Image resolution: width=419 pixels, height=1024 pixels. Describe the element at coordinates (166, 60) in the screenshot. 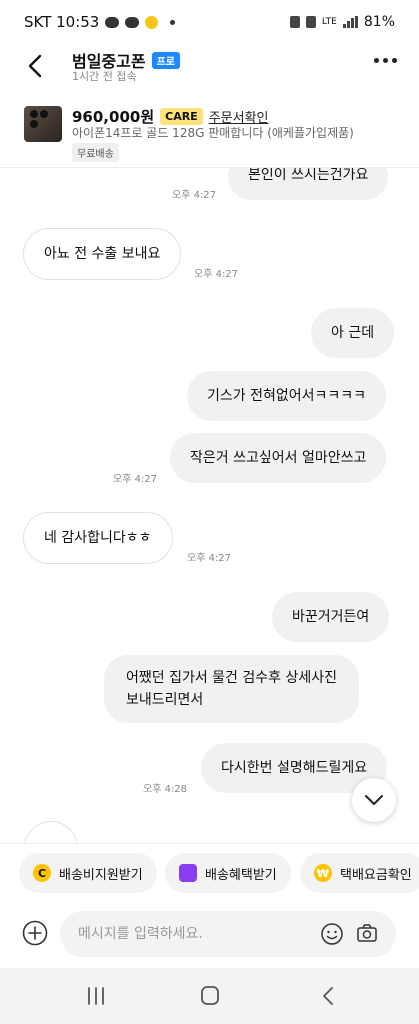

I see `pro-badge: 프로` at that location.